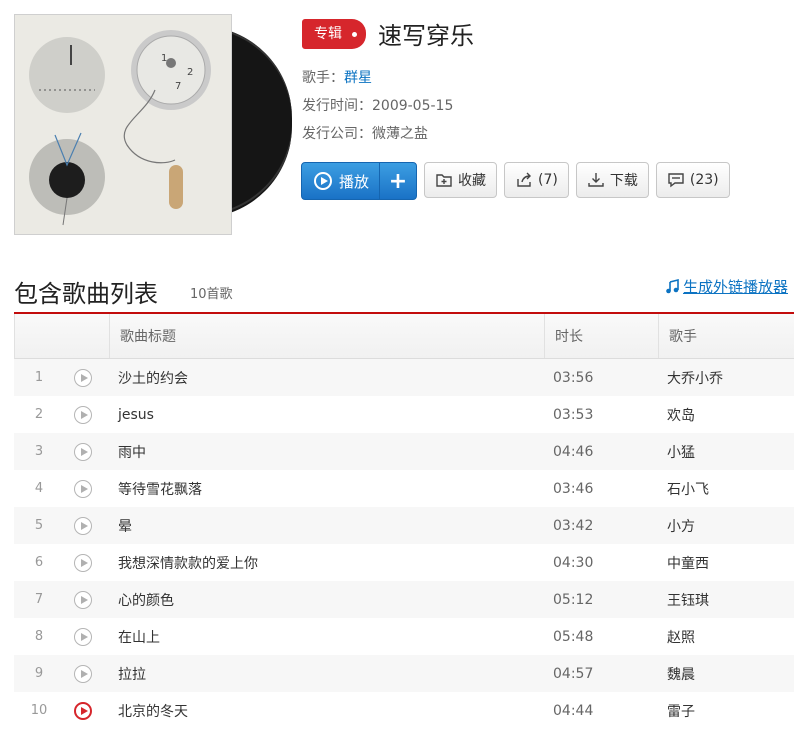 The width and height of the screenshot is (794, 731). What do you see at coordinates (623, 181) in the screenshot?
I see `download-button-label: 下载` at bounding box center [623, 181].